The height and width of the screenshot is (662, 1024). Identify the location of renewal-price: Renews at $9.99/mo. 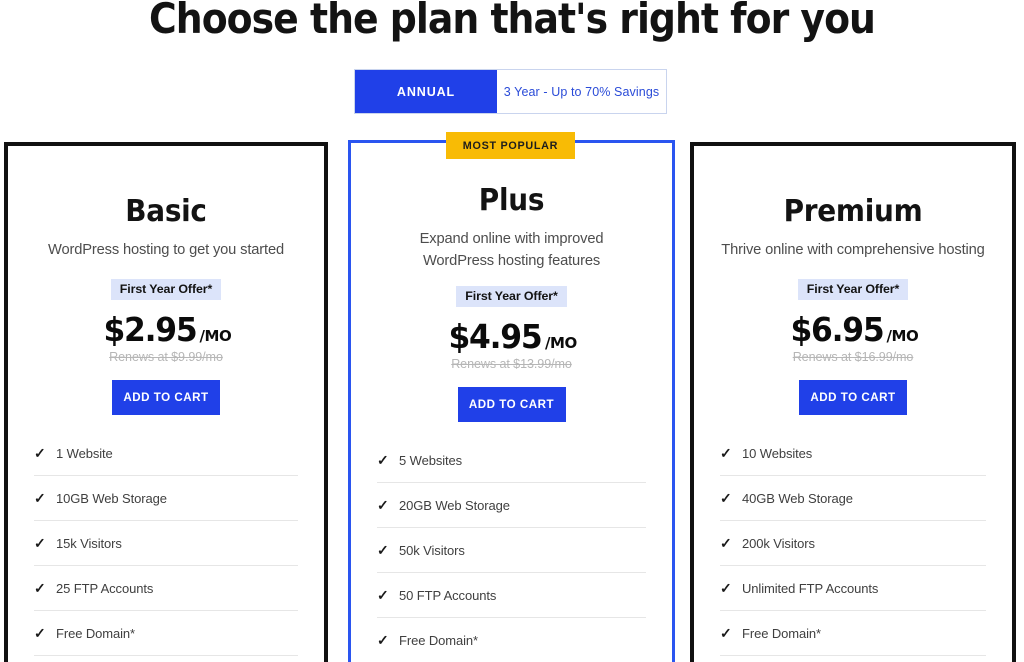
(166, 357).